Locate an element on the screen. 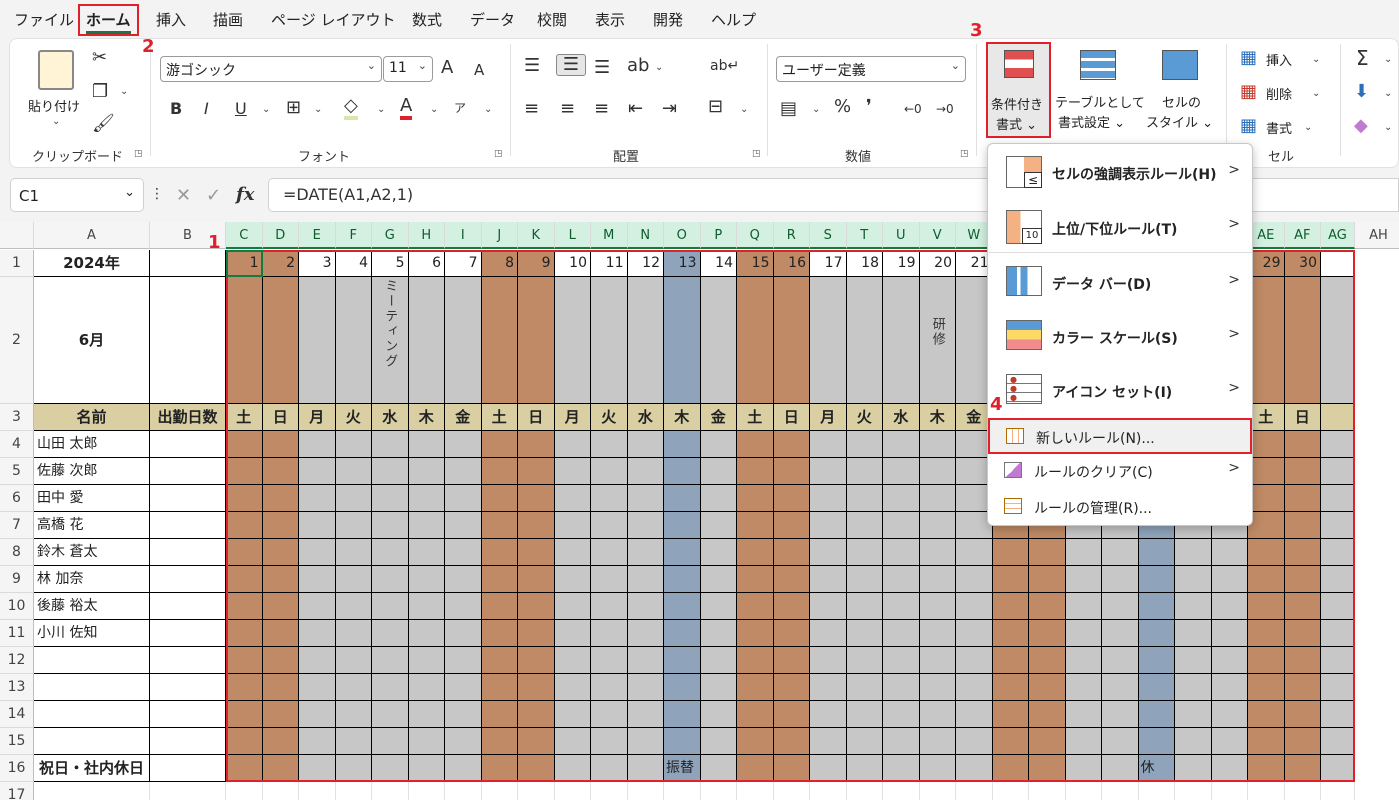 The width and height of the screenshot is (1399, 800). conditional-format-button: 条件付き 書式 ⌄ is located at coordinates (1018, 90).